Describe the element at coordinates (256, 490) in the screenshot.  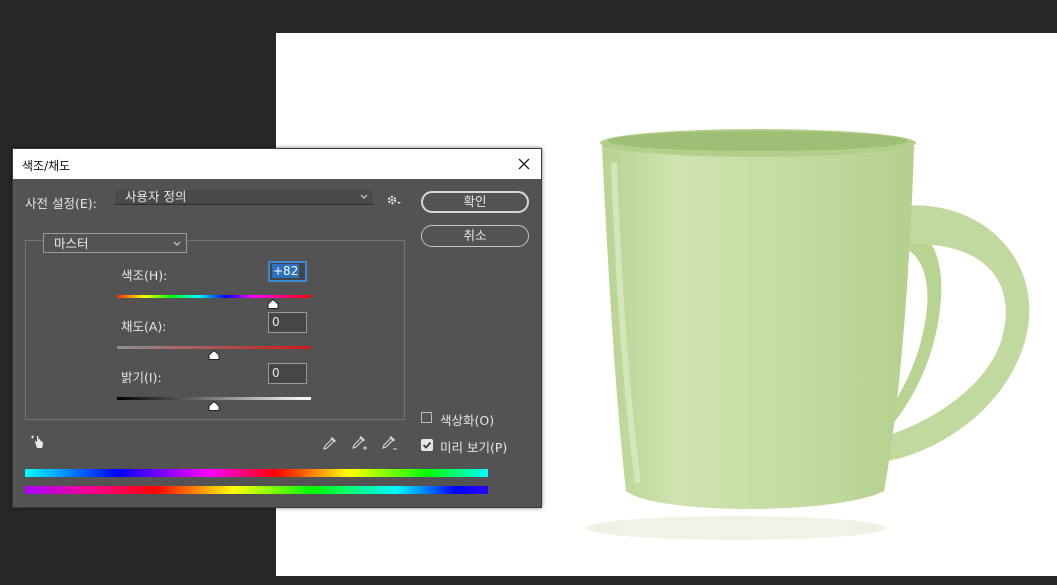
I see `output-color-bar` at that location.